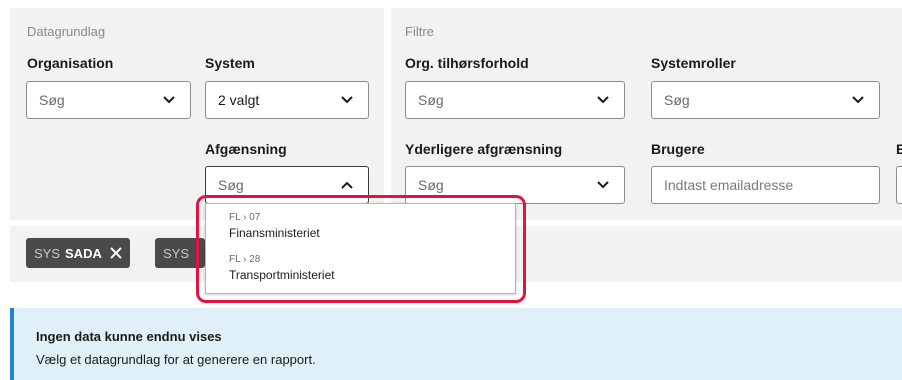 Image resolution: width=902 pixels, height=380 pixels. What do you see at coordinates (515, 100) in the screenshot?
I see `org-tilhoersforhold-select: Søg` at bounding box center [515, 100].